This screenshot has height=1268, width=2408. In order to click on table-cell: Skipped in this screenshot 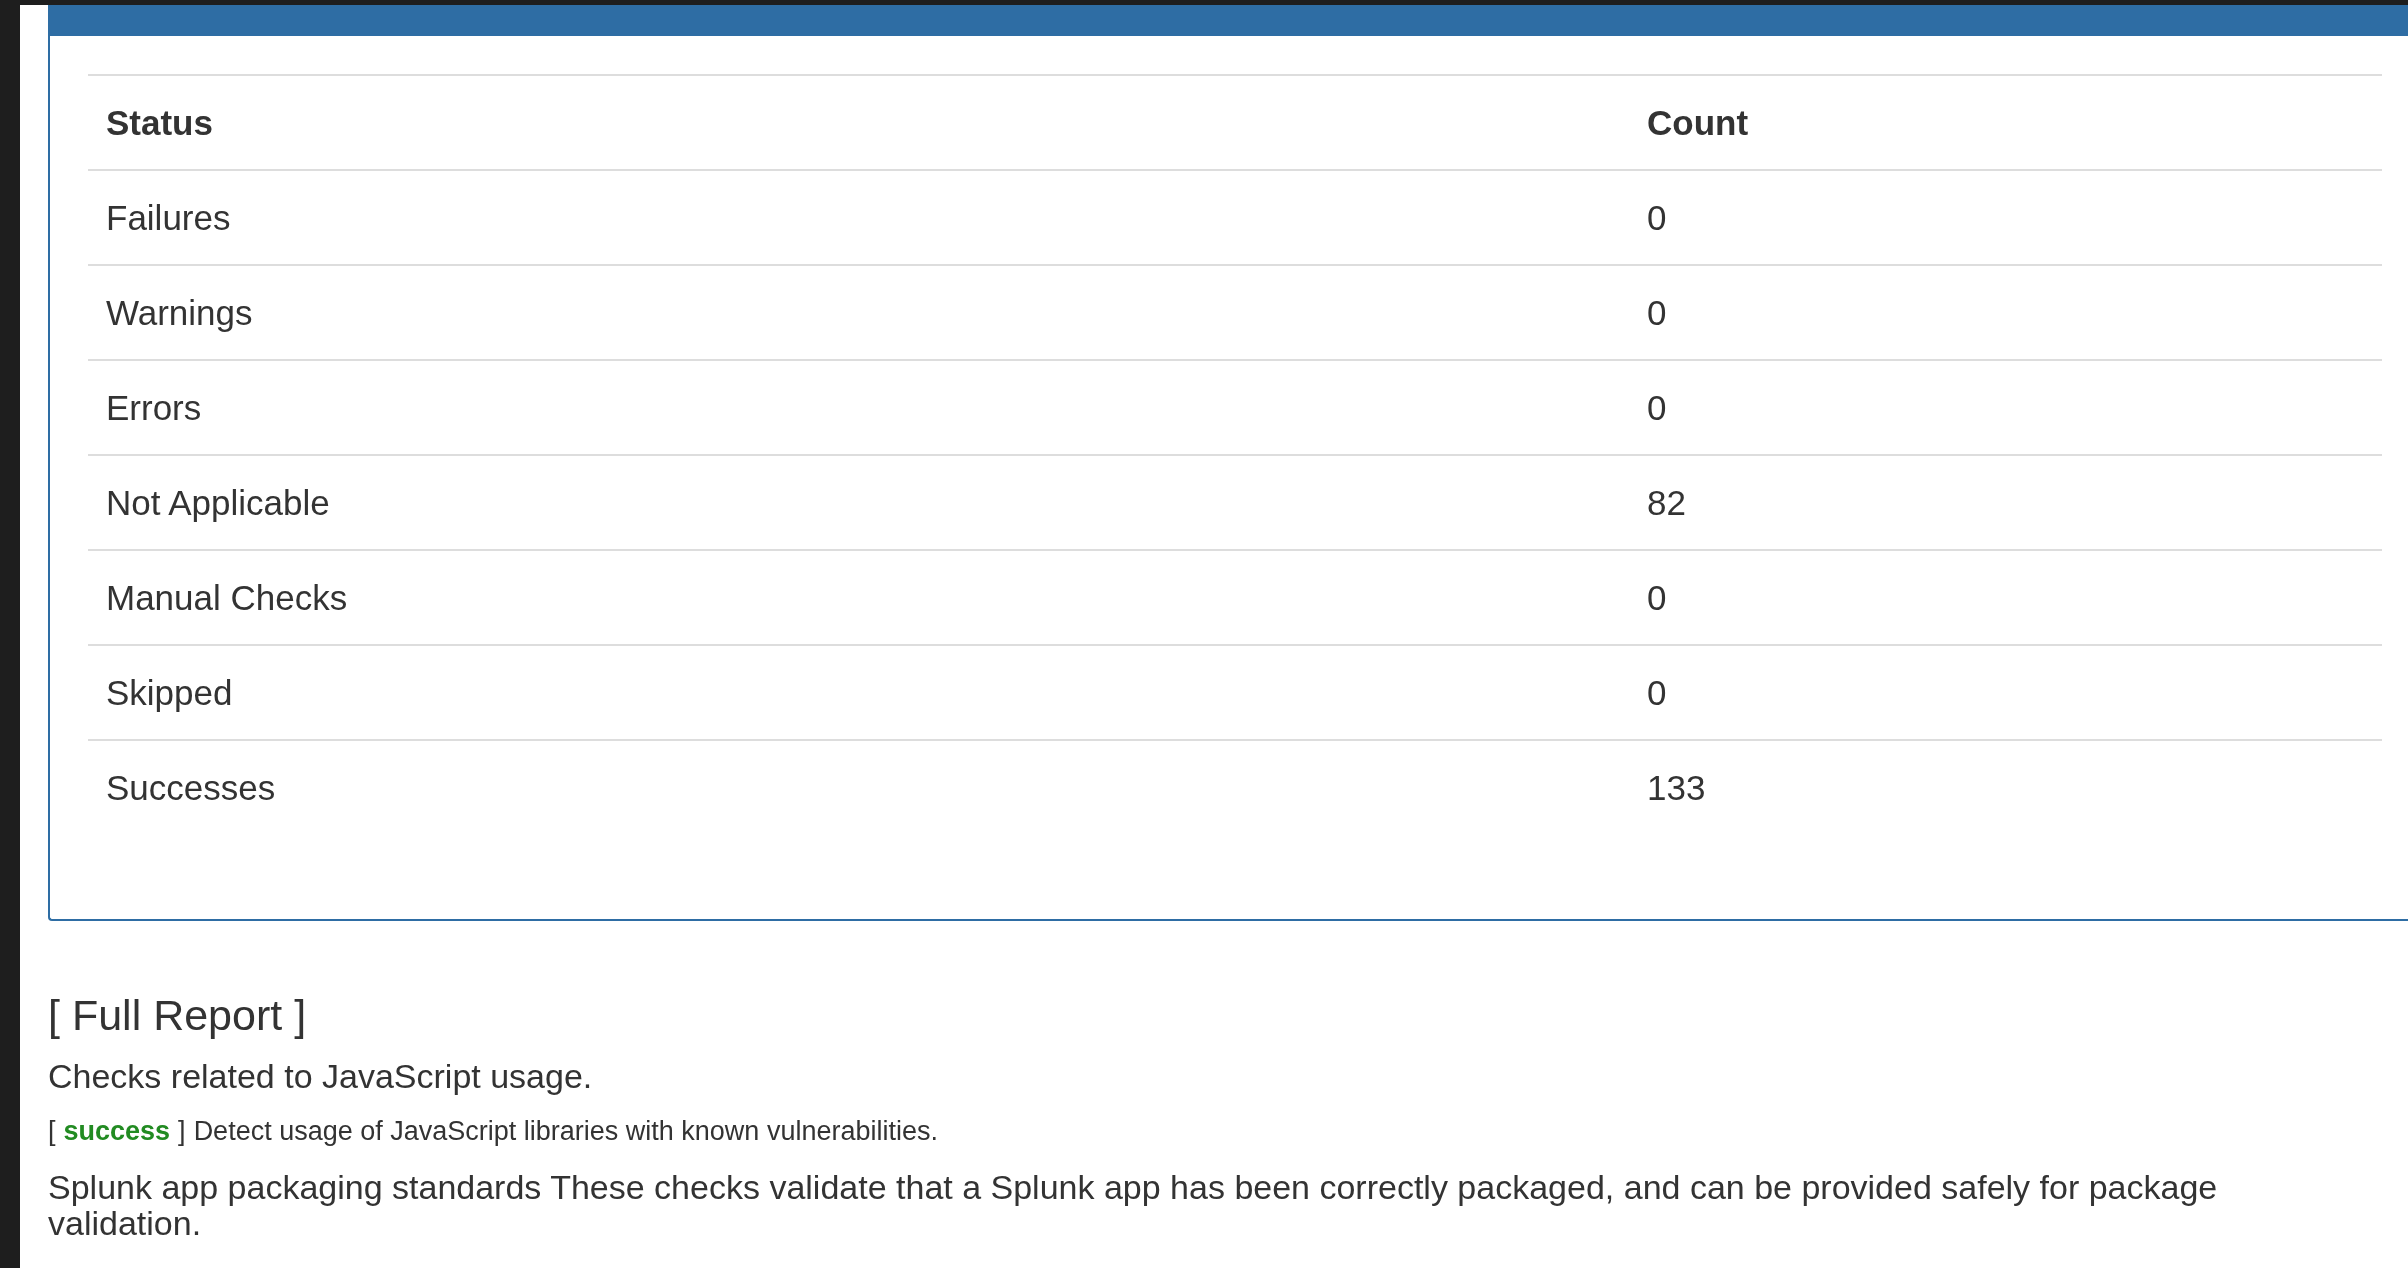, I will do `click(858, 692)`.